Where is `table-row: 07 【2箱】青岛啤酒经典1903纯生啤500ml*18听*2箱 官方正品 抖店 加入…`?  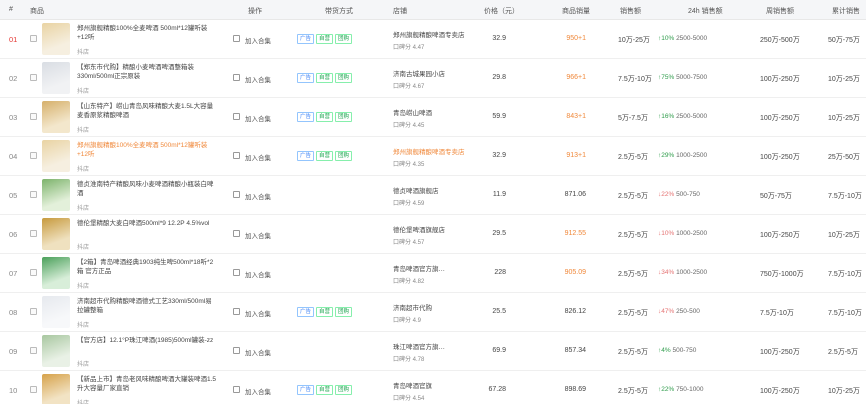
table-row: 07 【2箱】青岛啤酒经典1903纯生啤500ml*18听*2箱 官方正品 抖店 加入… is located at coordinates (433, 273).